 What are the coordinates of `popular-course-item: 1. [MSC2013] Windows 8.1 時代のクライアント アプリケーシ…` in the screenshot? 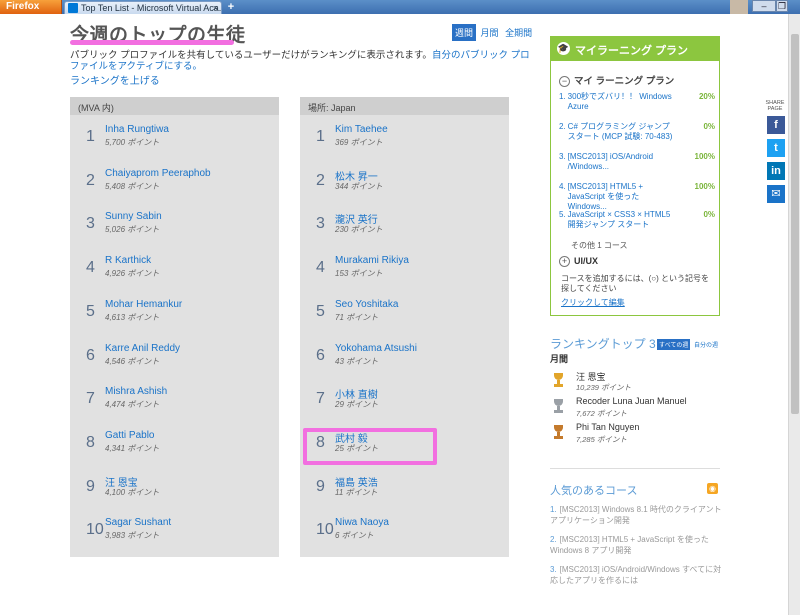 It's located at (636, 515).